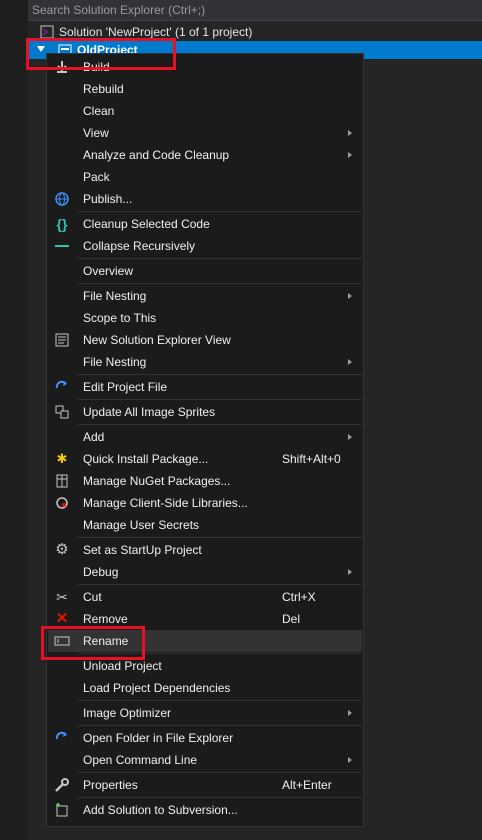 The image size is (482, 840). What do you see at coordinates (93, 643) in the screenshot?
I see `highlight-box-rename` at bounding box center [93, 643].